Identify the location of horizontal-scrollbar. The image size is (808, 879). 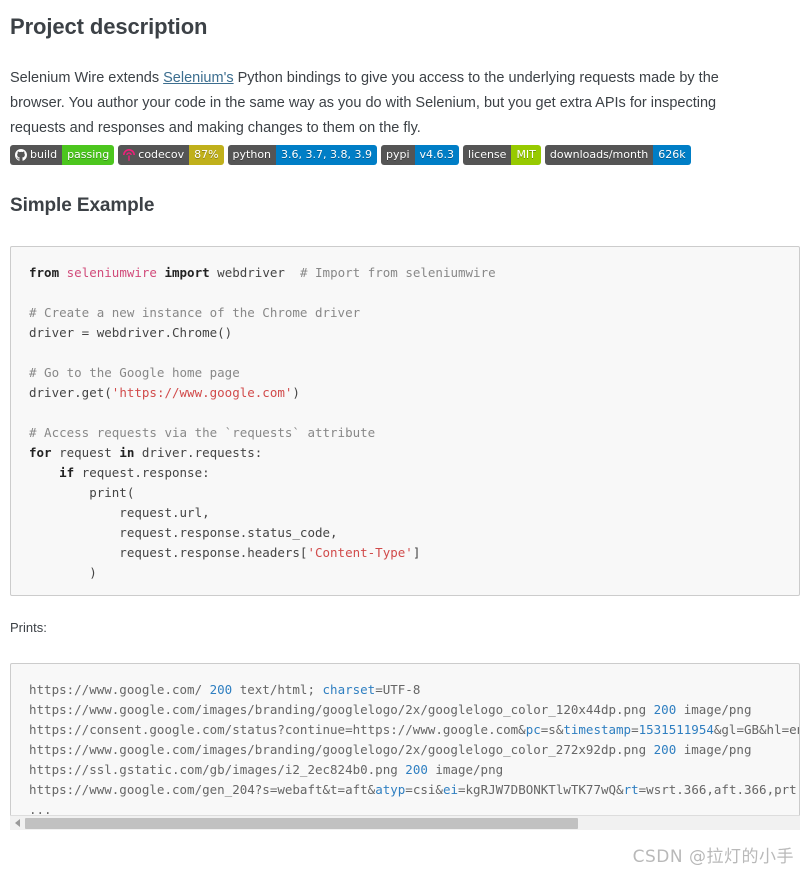
(405, 822).